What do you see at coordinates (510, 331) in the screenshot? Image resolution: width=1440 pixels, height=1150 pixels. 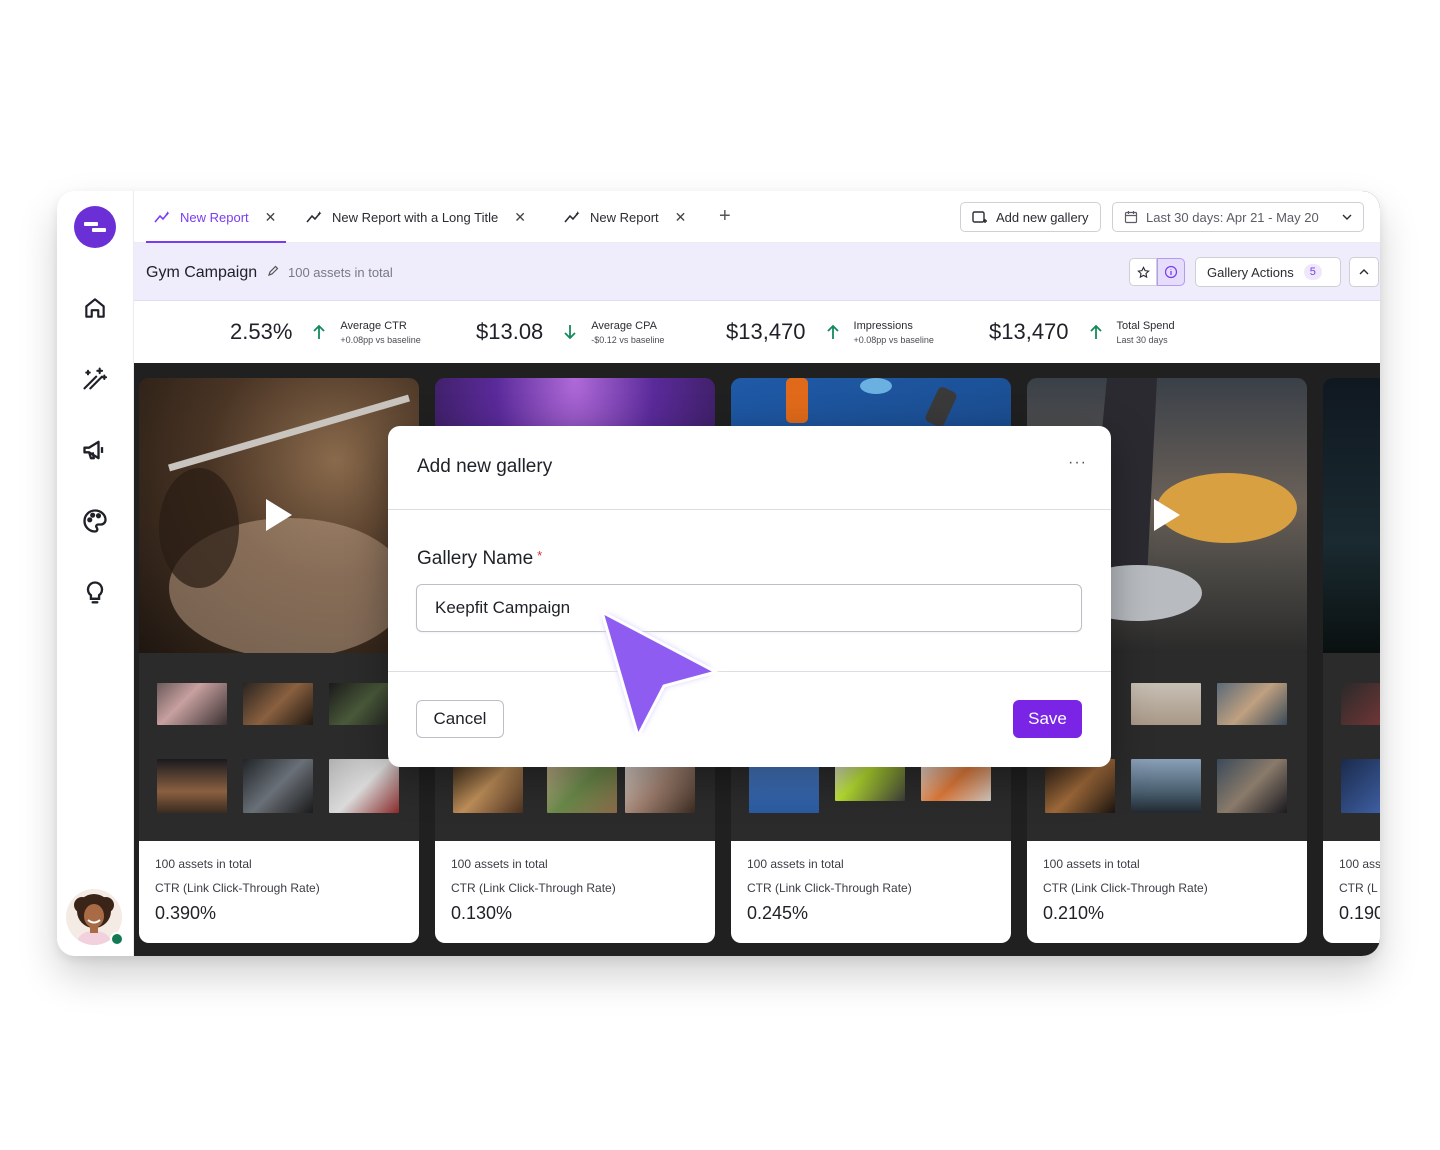 I see `metric-value: $13.08` at bounding box center [510, 331].